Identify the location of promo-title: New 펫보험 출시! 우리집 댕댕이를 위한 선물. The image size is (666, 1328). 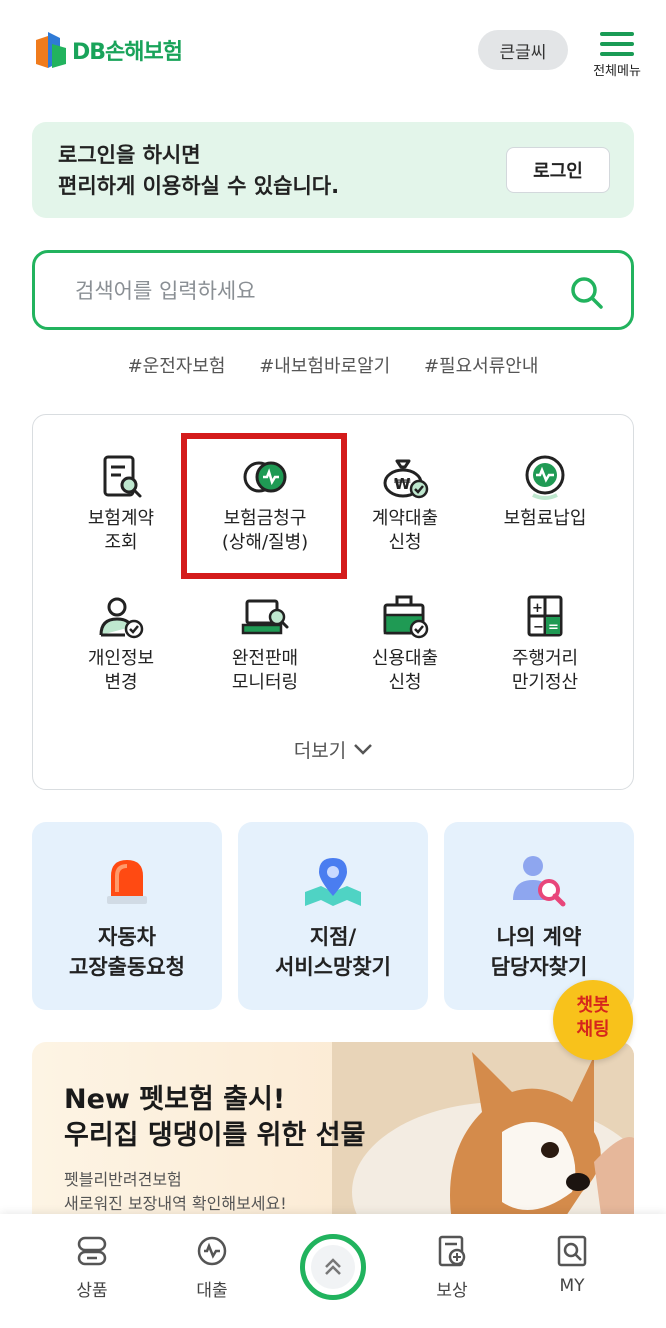
(215, 1117).